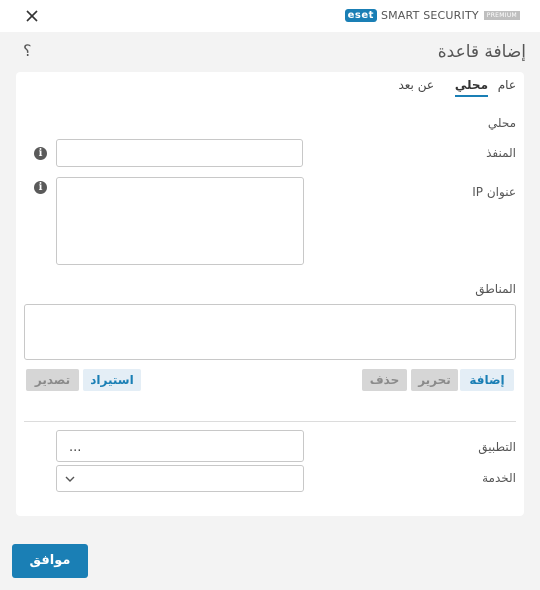 This screenshot has height=590, width=540. Describe the element at coordinates (507, 86) in the screenshot. I see `tab-general: عام` at that location.